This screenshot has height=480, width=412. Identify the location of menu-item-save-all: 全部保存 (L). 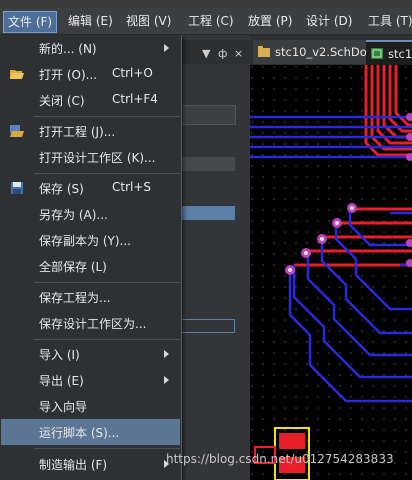
(90, 266).